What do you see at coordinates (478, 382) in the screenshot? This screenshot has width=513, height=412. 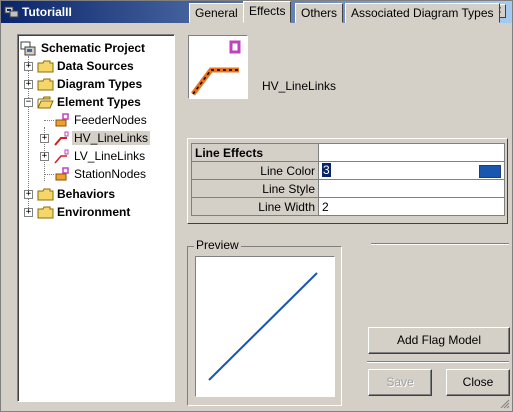 I see `close-button: Close` at bounding box center [478, 382].